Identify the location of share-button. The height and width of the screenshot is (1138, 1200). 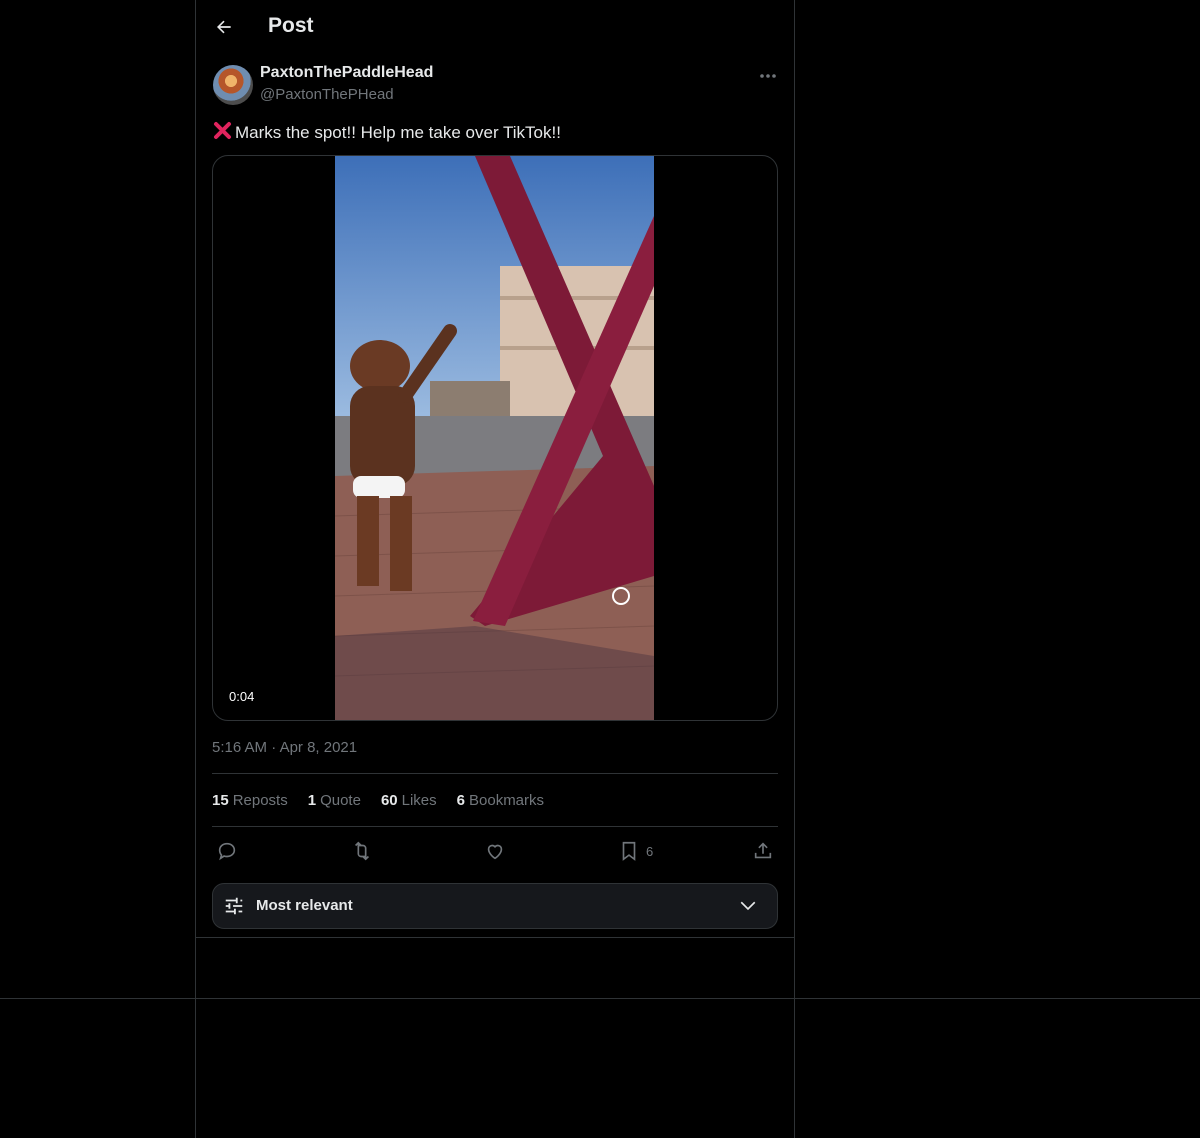
(763, 851).